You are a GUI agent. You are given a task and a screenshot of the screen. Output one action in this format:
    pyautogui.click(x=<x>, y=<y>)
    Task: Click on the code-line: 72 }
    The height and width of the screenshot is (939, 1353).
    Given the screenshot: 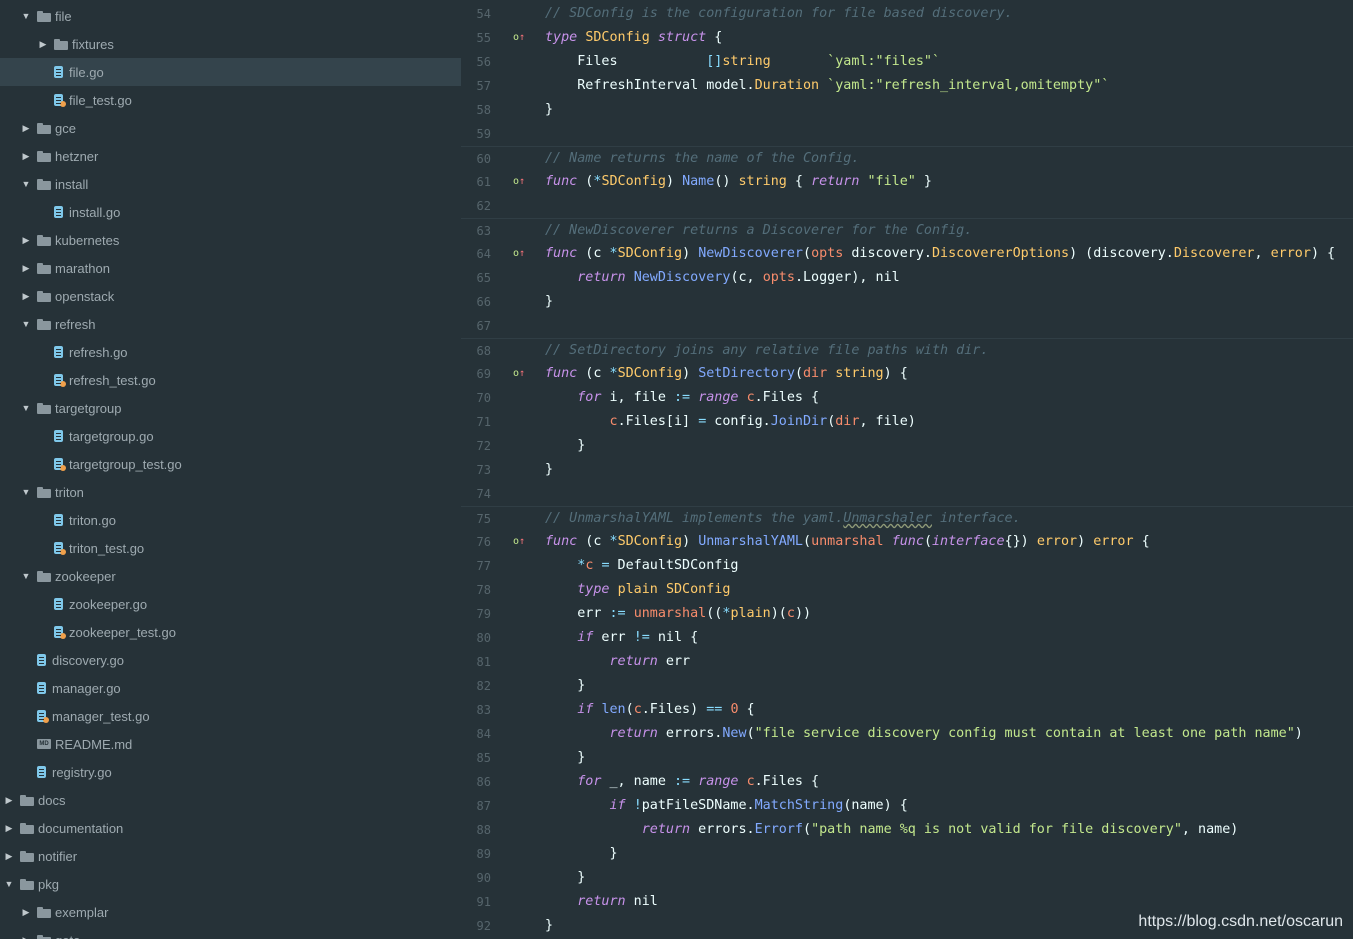 What is the action you would take?
    pyautogui.click(x=907, y=446)
    